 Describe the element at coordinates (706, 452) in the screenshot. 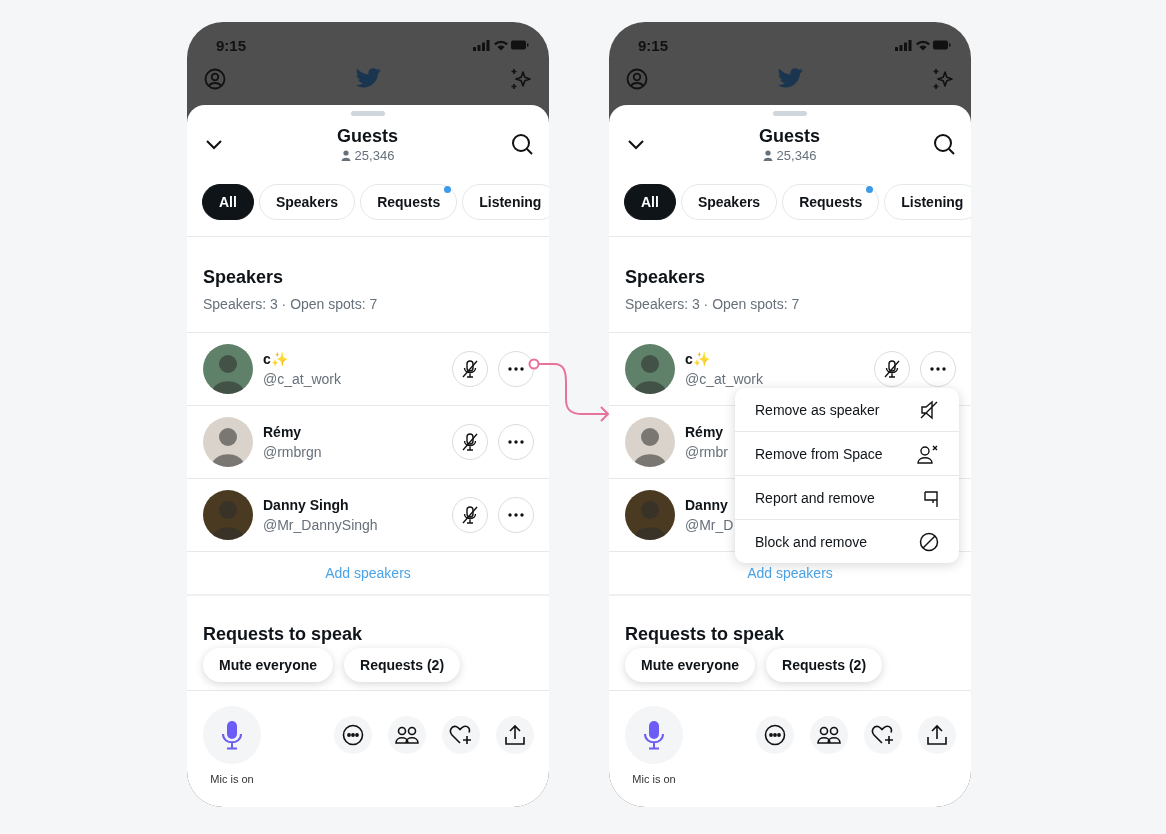

I see `speaker-handle: @rmbr` at that location.